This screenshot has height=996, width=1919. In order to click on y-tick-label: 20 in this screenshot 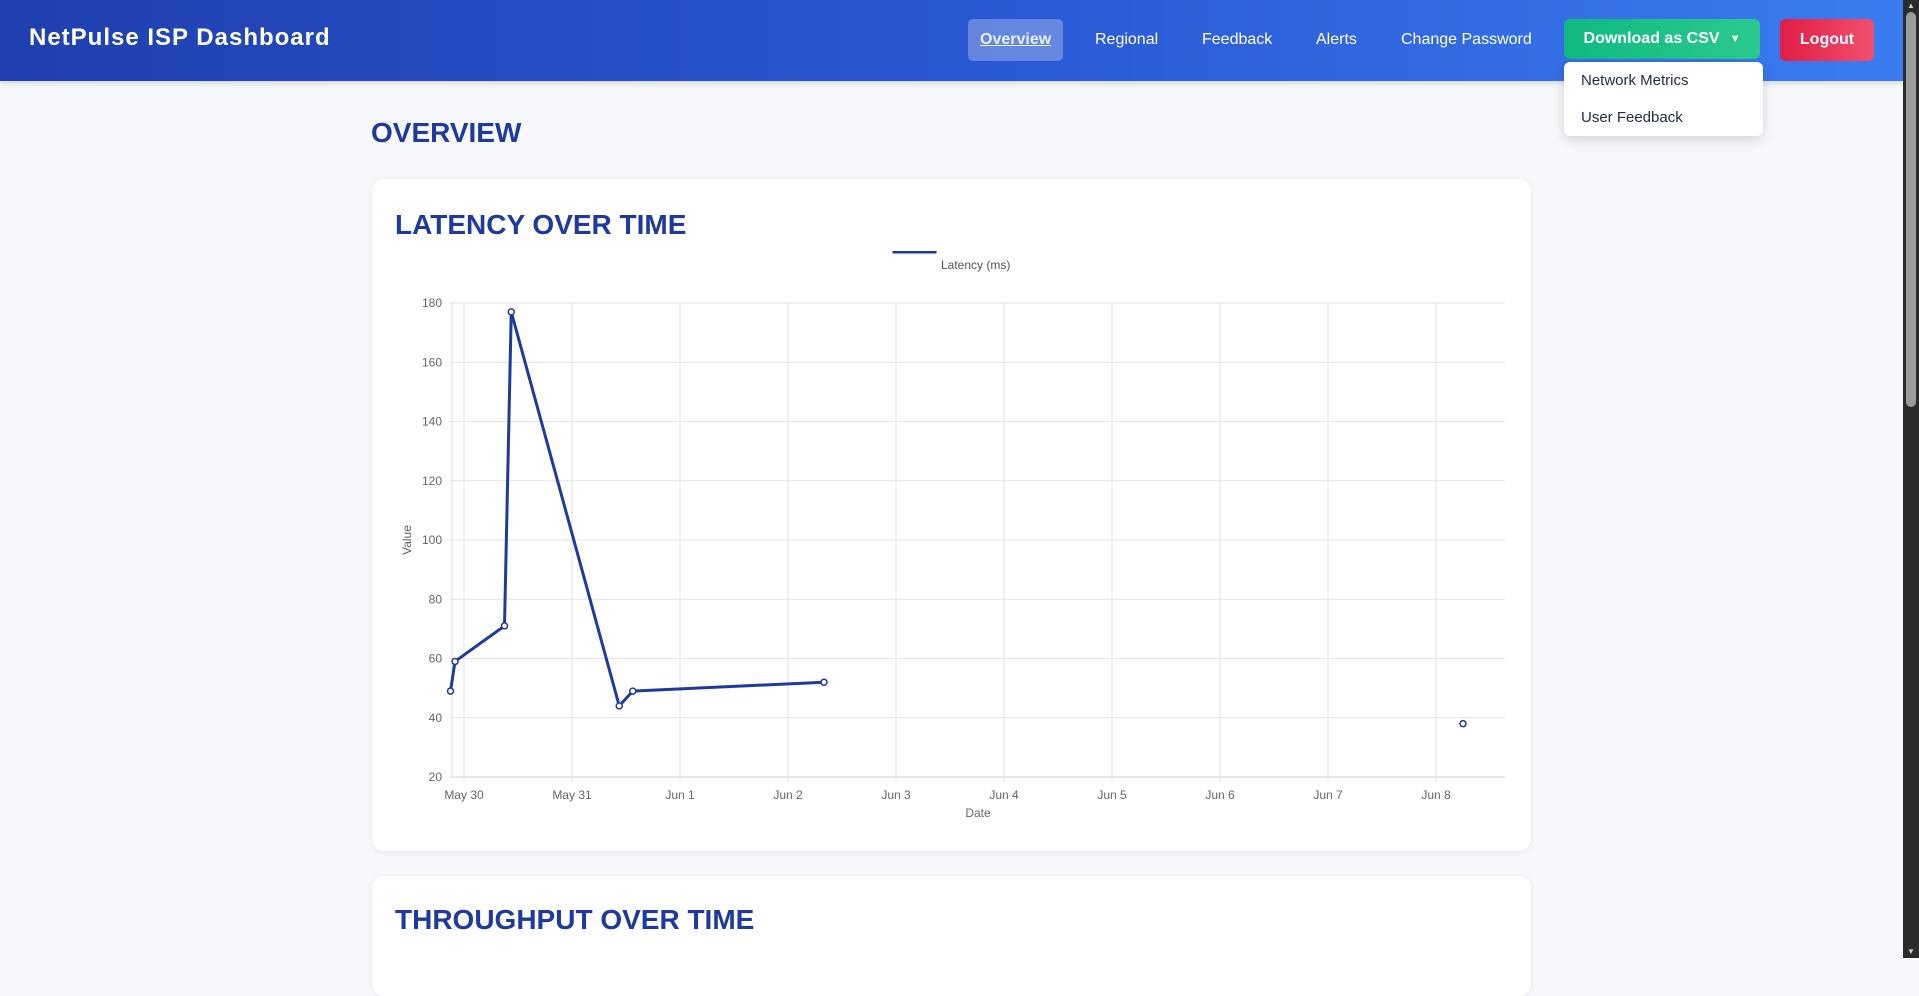, I will do `click(436, 777)`.